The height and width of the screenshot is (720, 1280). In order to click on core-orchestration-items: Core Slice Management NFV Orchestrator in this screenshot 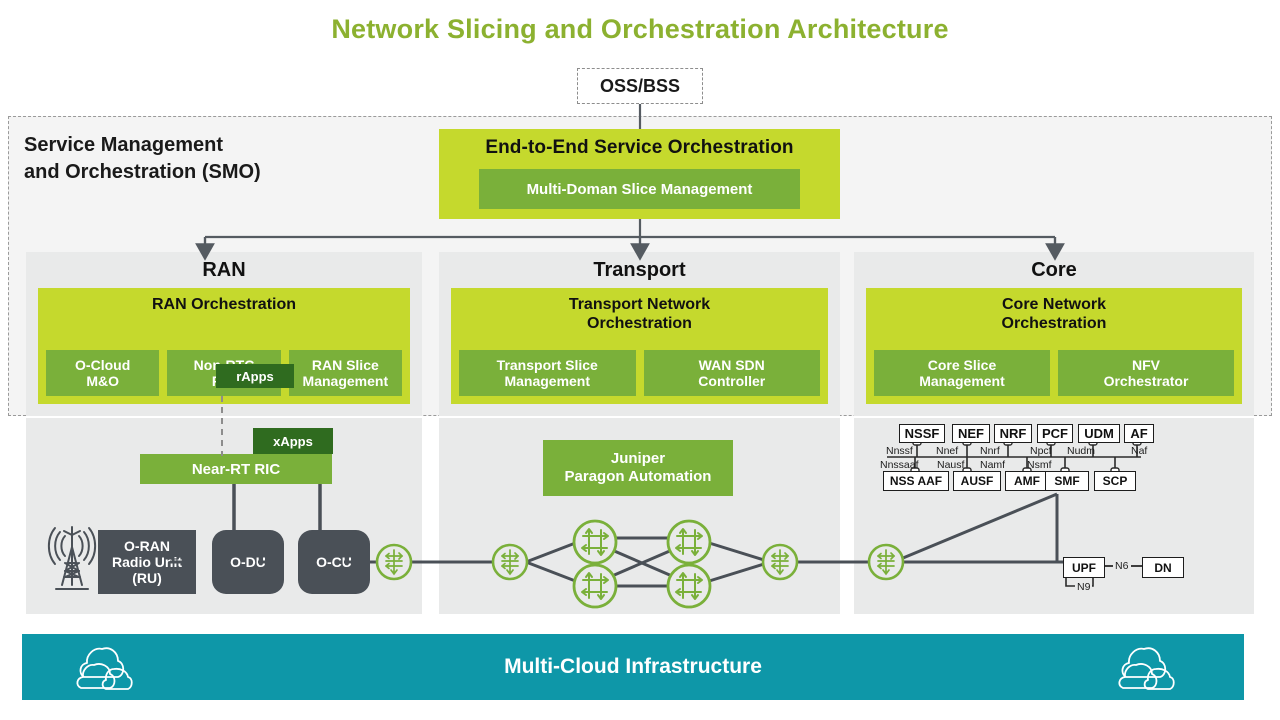, I will do `click(1054, 372)`.